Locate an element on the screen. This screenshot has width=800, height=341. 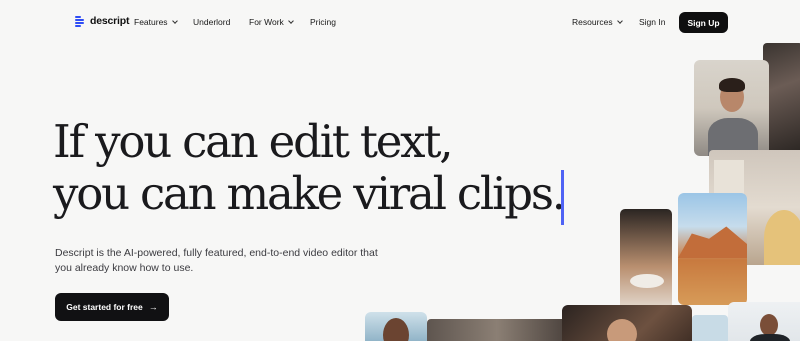
headline-line-2: you can make viral clips. is located at coordinates (309, 193).